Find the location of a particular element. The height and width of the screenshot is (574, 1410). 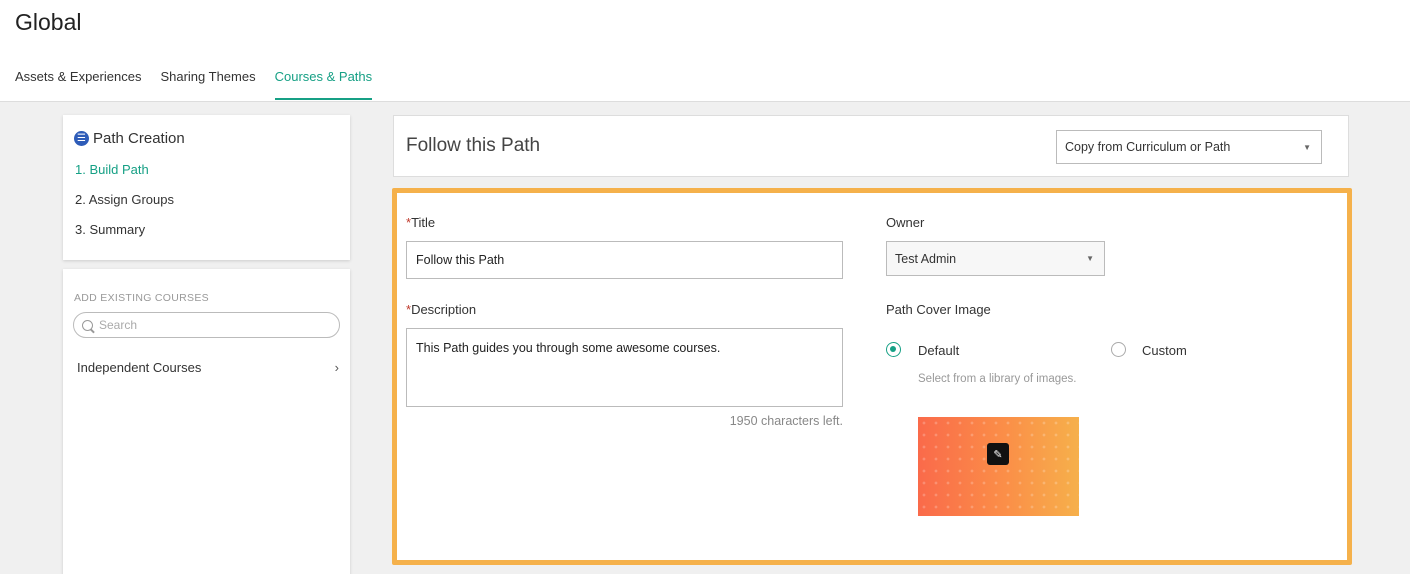

cover-image-preview: ✎ is located at coordinates (998, 466).